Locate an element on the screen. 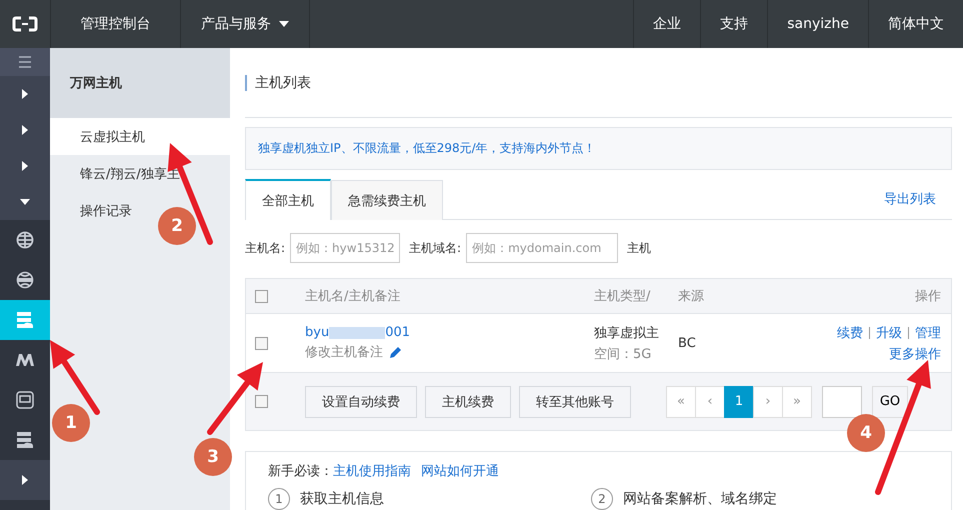 This screenshot has height=510, width=963. filter-label: 主机域名: is located at coordinates (435, 248).